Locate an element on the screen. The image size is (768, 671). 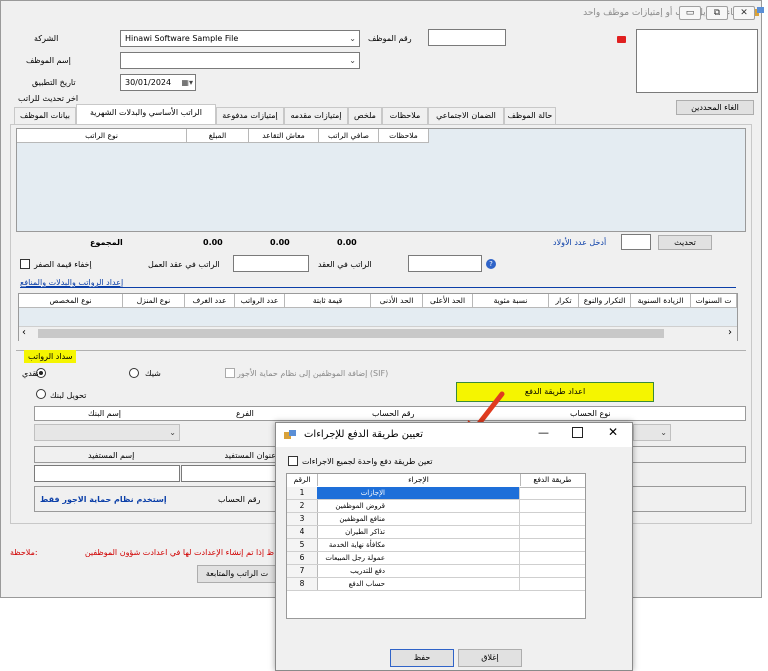
procedure-cell: تذاكر الطيران is located at coordinates (418, 532).